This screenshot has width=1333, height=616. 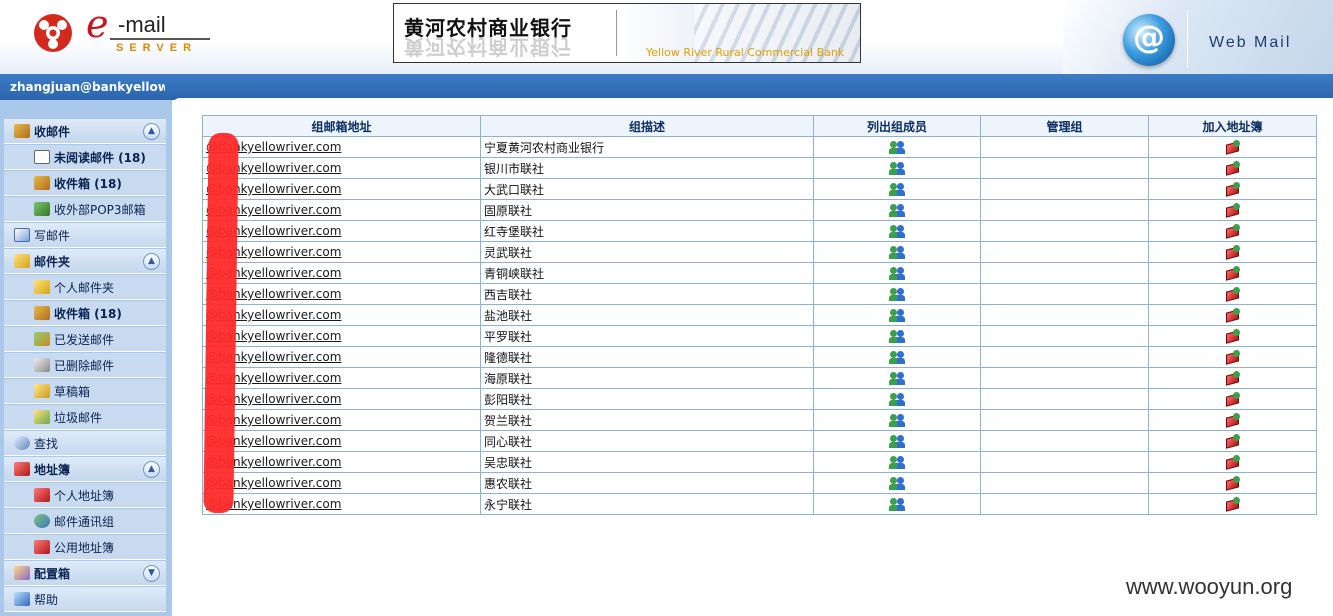 I want to click on group-icon, so click(x=42, y=521).